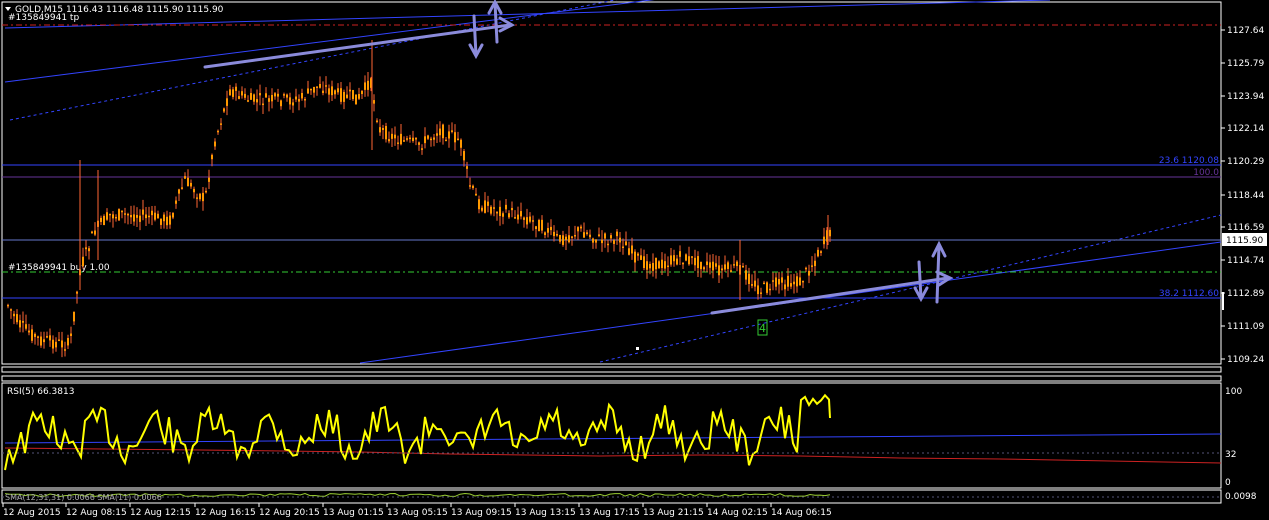  Describe the element at coordinates (1245, 196) in the screenshot. I see `price-tick-label: 1118.44` at that location.